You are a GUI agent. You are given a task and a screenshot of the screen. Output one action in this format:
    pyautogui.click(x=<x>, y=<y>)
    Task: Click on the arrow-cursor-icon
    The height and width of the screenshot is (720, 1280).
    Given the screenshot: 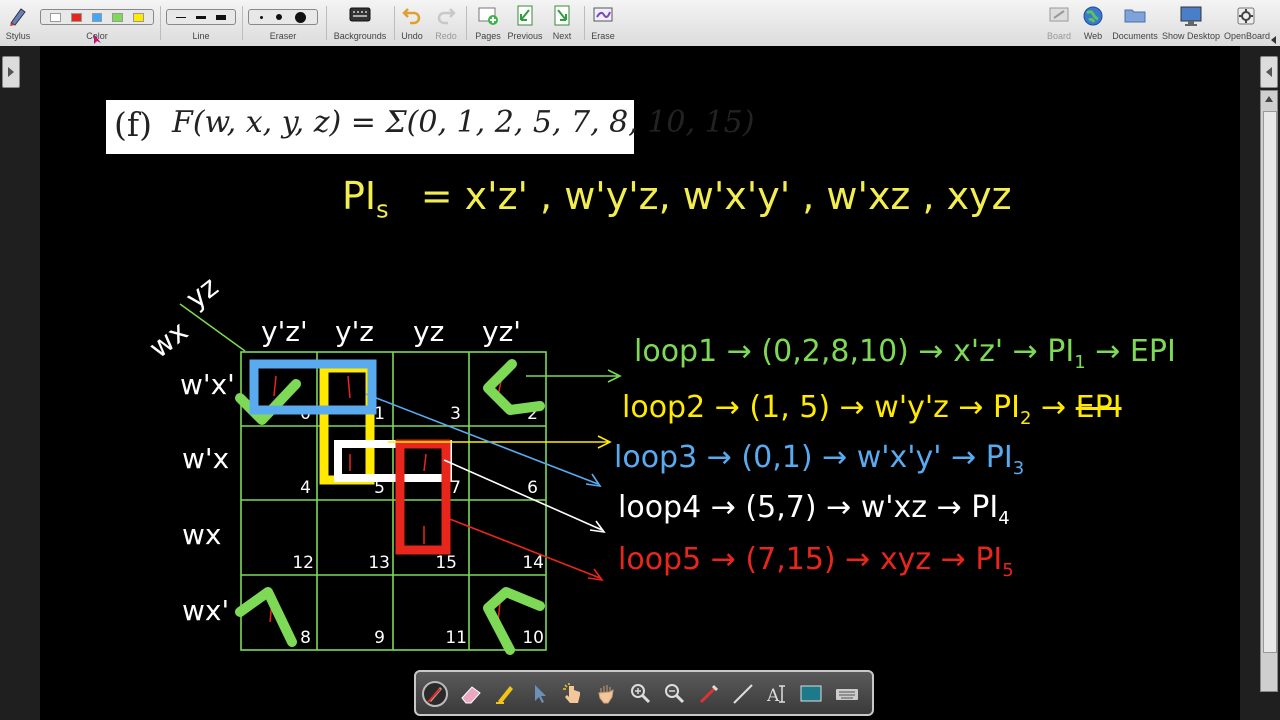 What is the action you would take?
    pyautogui.click(x=540, y=694)
    